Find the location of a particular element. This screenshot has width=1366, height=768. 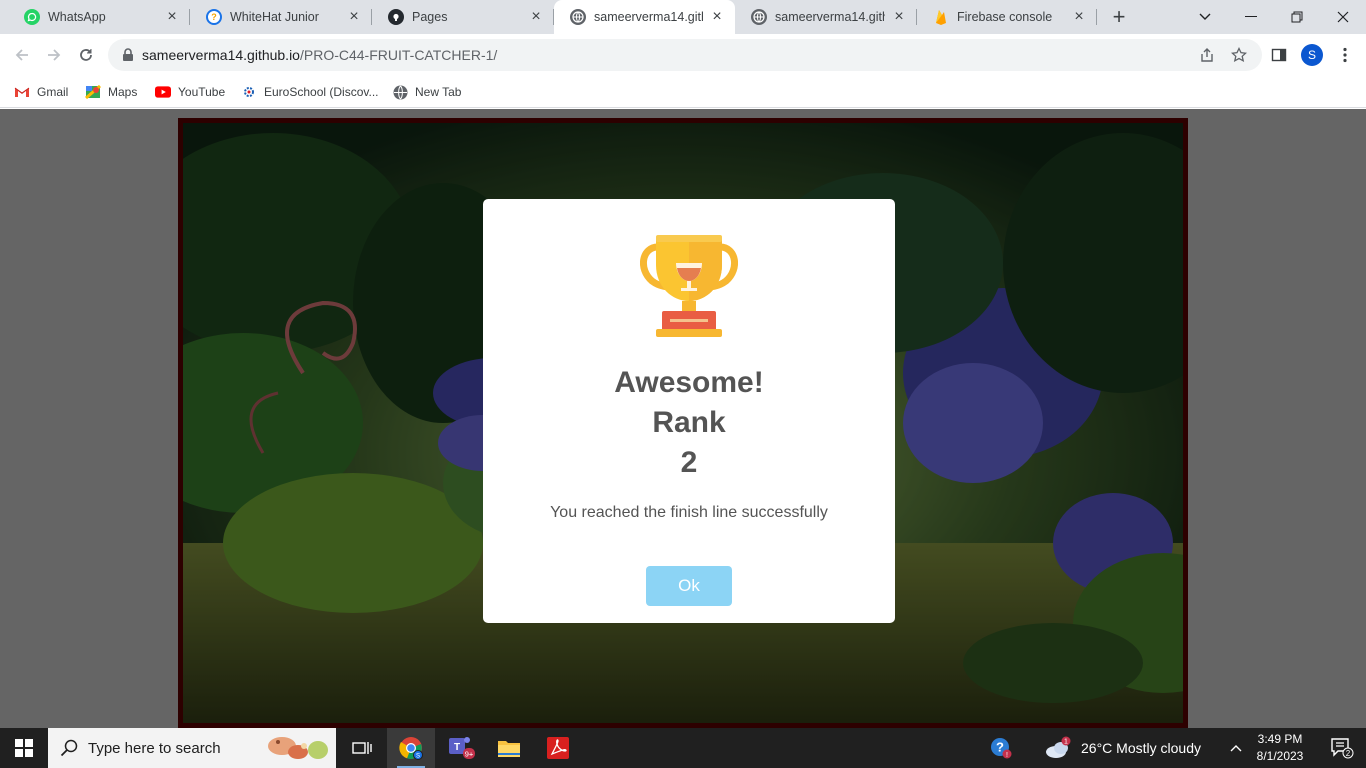

tab-whatsapp: WhatsApp × is located at coordinates (99, 17).